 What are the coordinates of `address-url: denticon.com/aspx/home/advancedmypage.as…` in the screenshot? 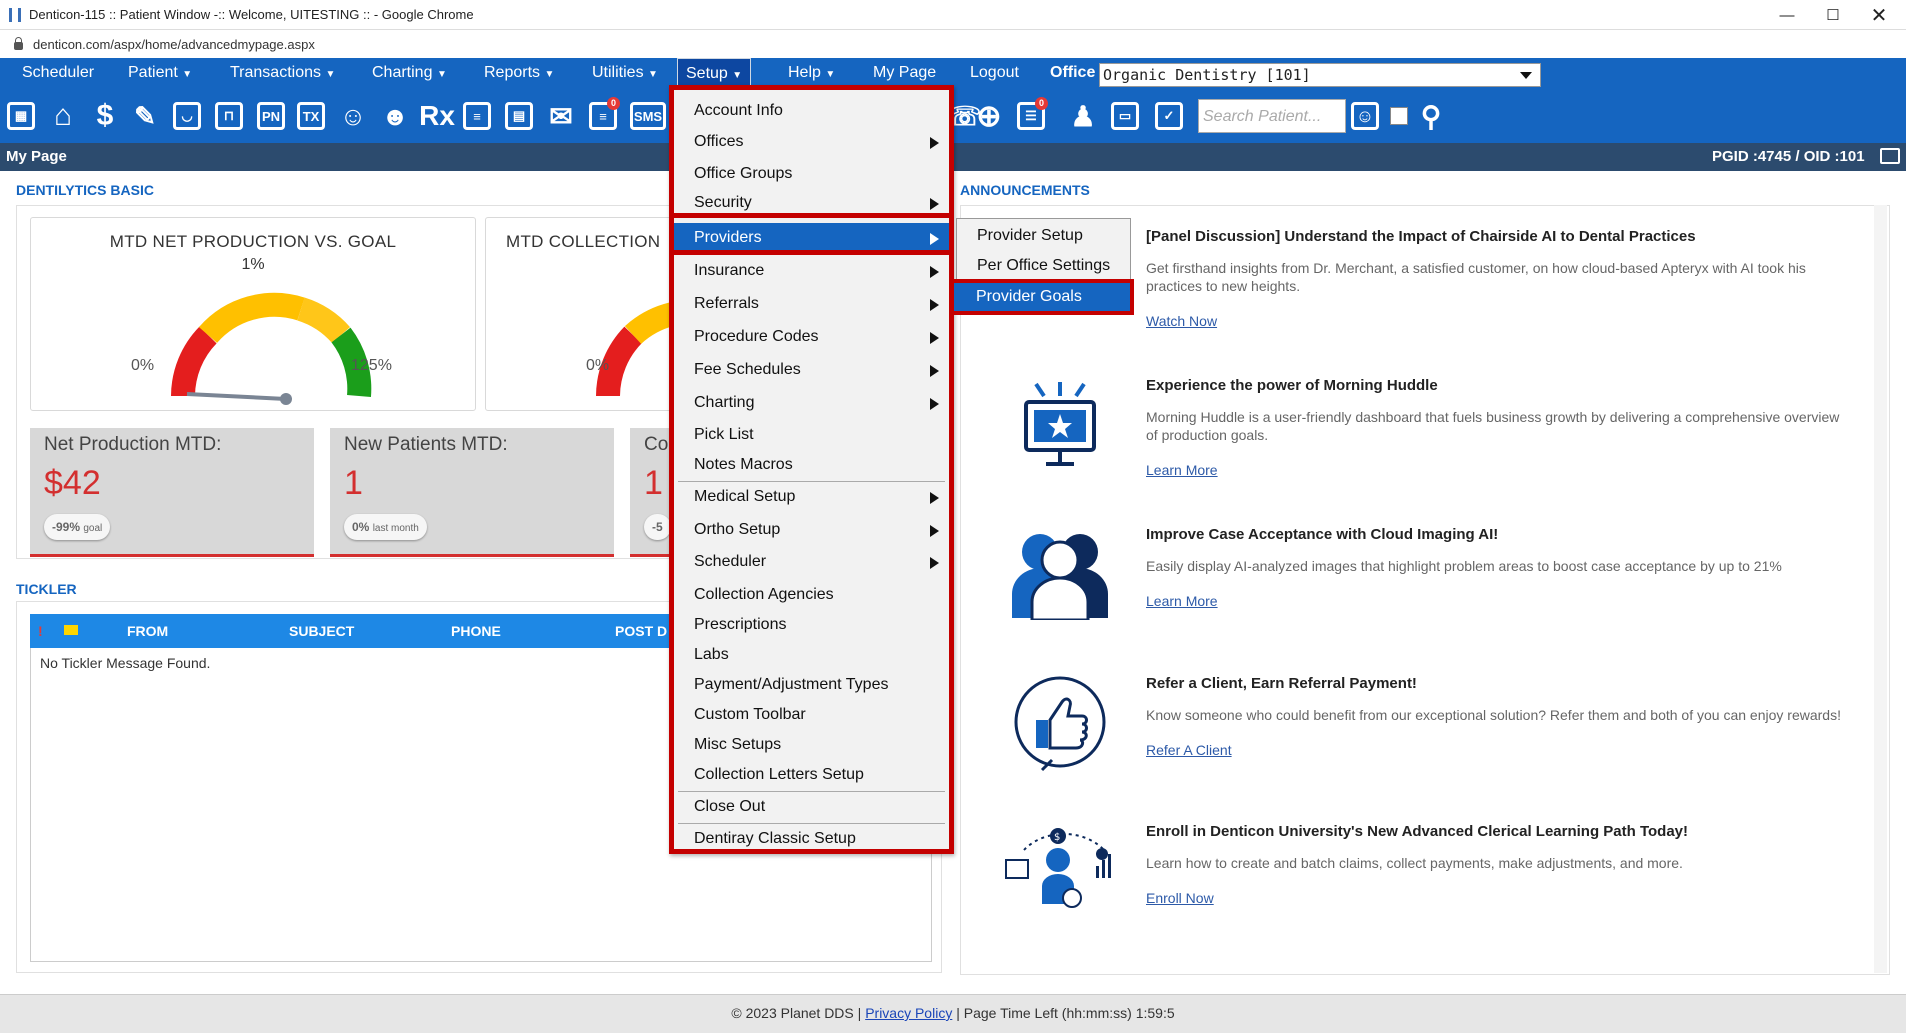 It's located at (174, 44).